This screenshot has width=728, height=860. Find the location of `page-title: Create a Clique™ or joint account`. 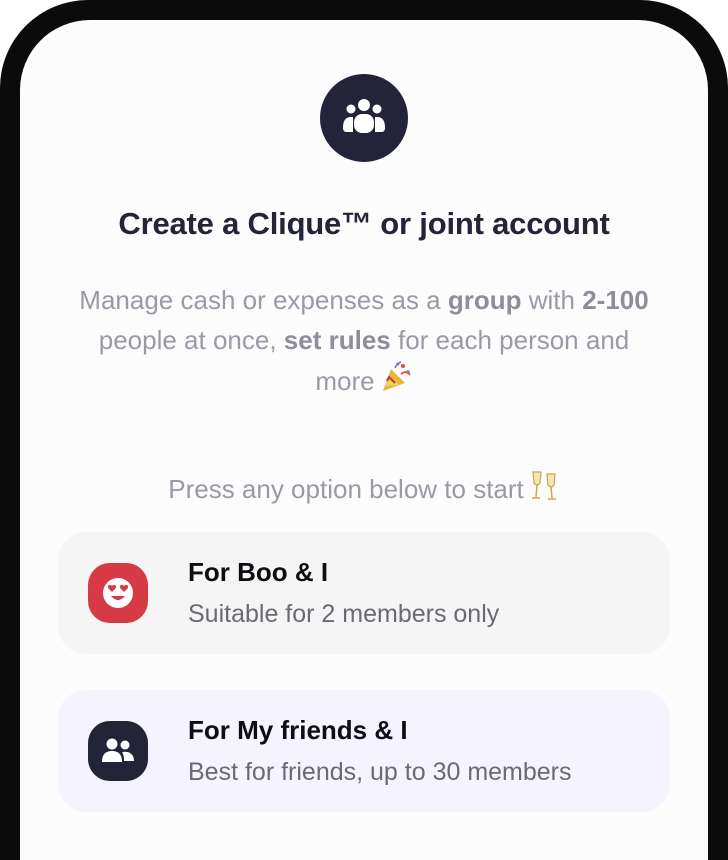

page-title: Create a Clique™ or joint account is located at coordinates (364, 223).